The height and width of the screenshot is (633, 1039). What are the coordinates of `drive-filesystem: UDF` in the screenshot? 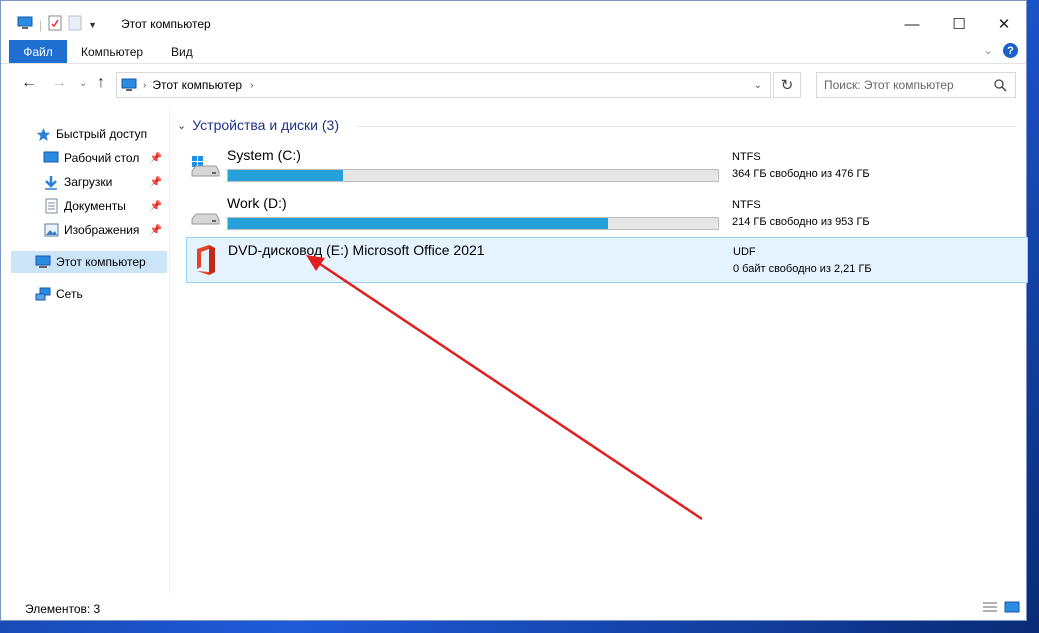 It's located at (744, 252).